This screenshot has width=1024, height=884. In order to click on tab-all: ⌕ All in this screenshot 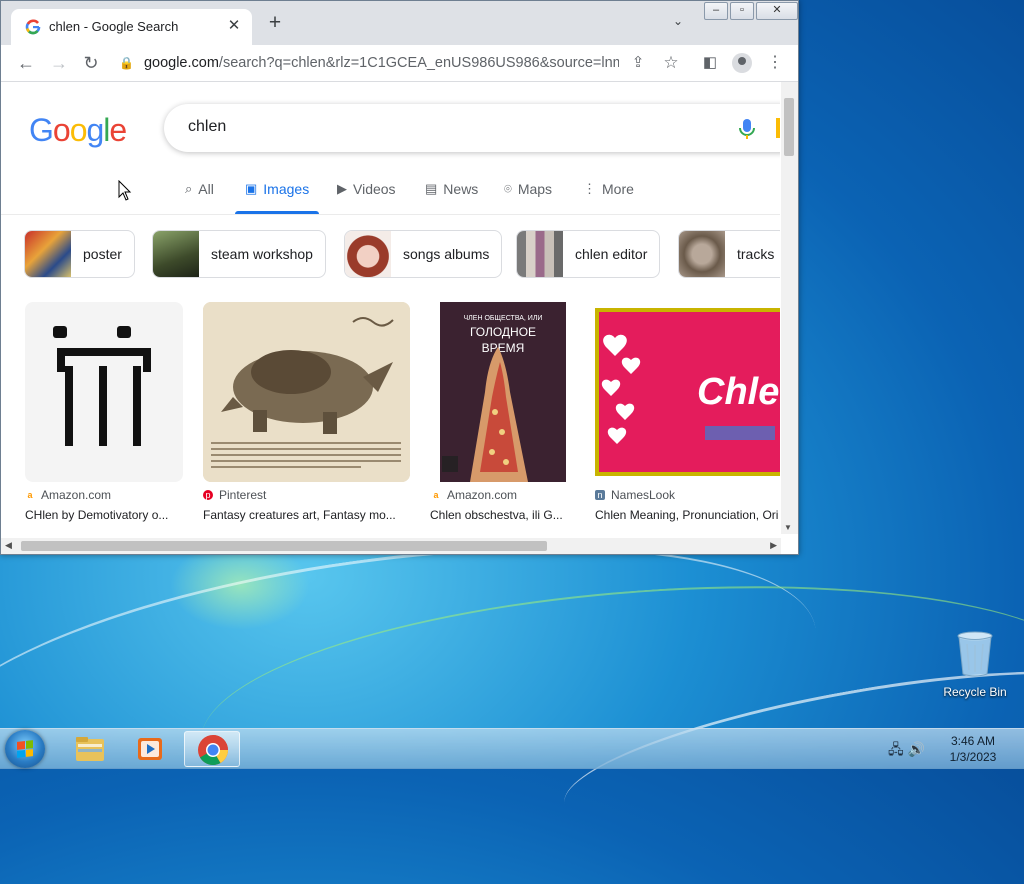, I will do `click(199, 197)`.